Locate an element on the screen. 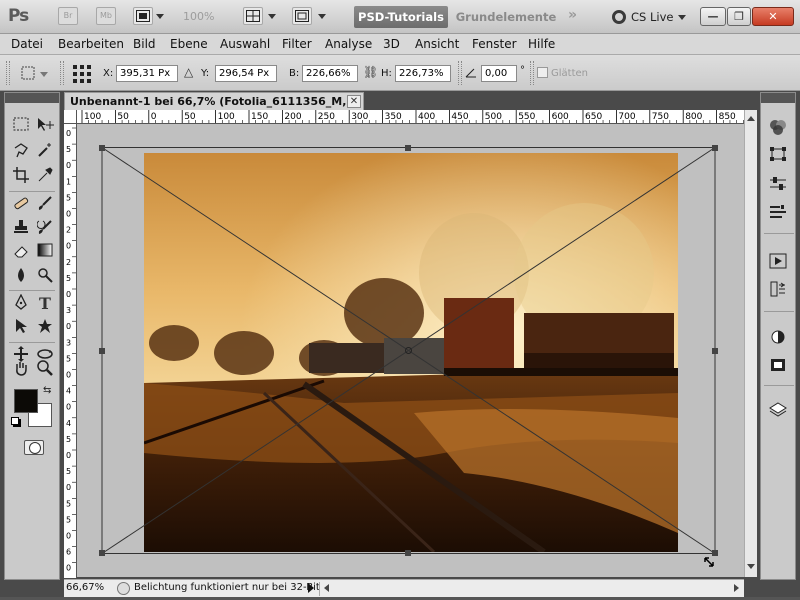 This screenshot has height=600, width=800. scroll-up-icon is located at coordinates (751, 118).